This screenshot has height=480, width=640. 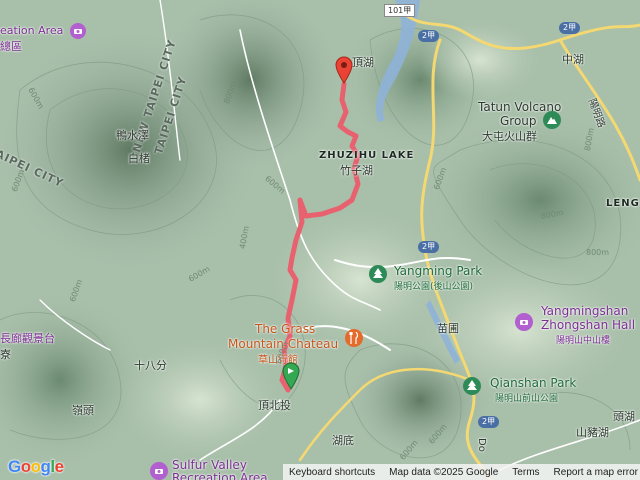 What do you see at coordinates (150, 365) in the screenshot?
I see `label-shi-ba-fen: 十八分` at bounding box center [150, 365].